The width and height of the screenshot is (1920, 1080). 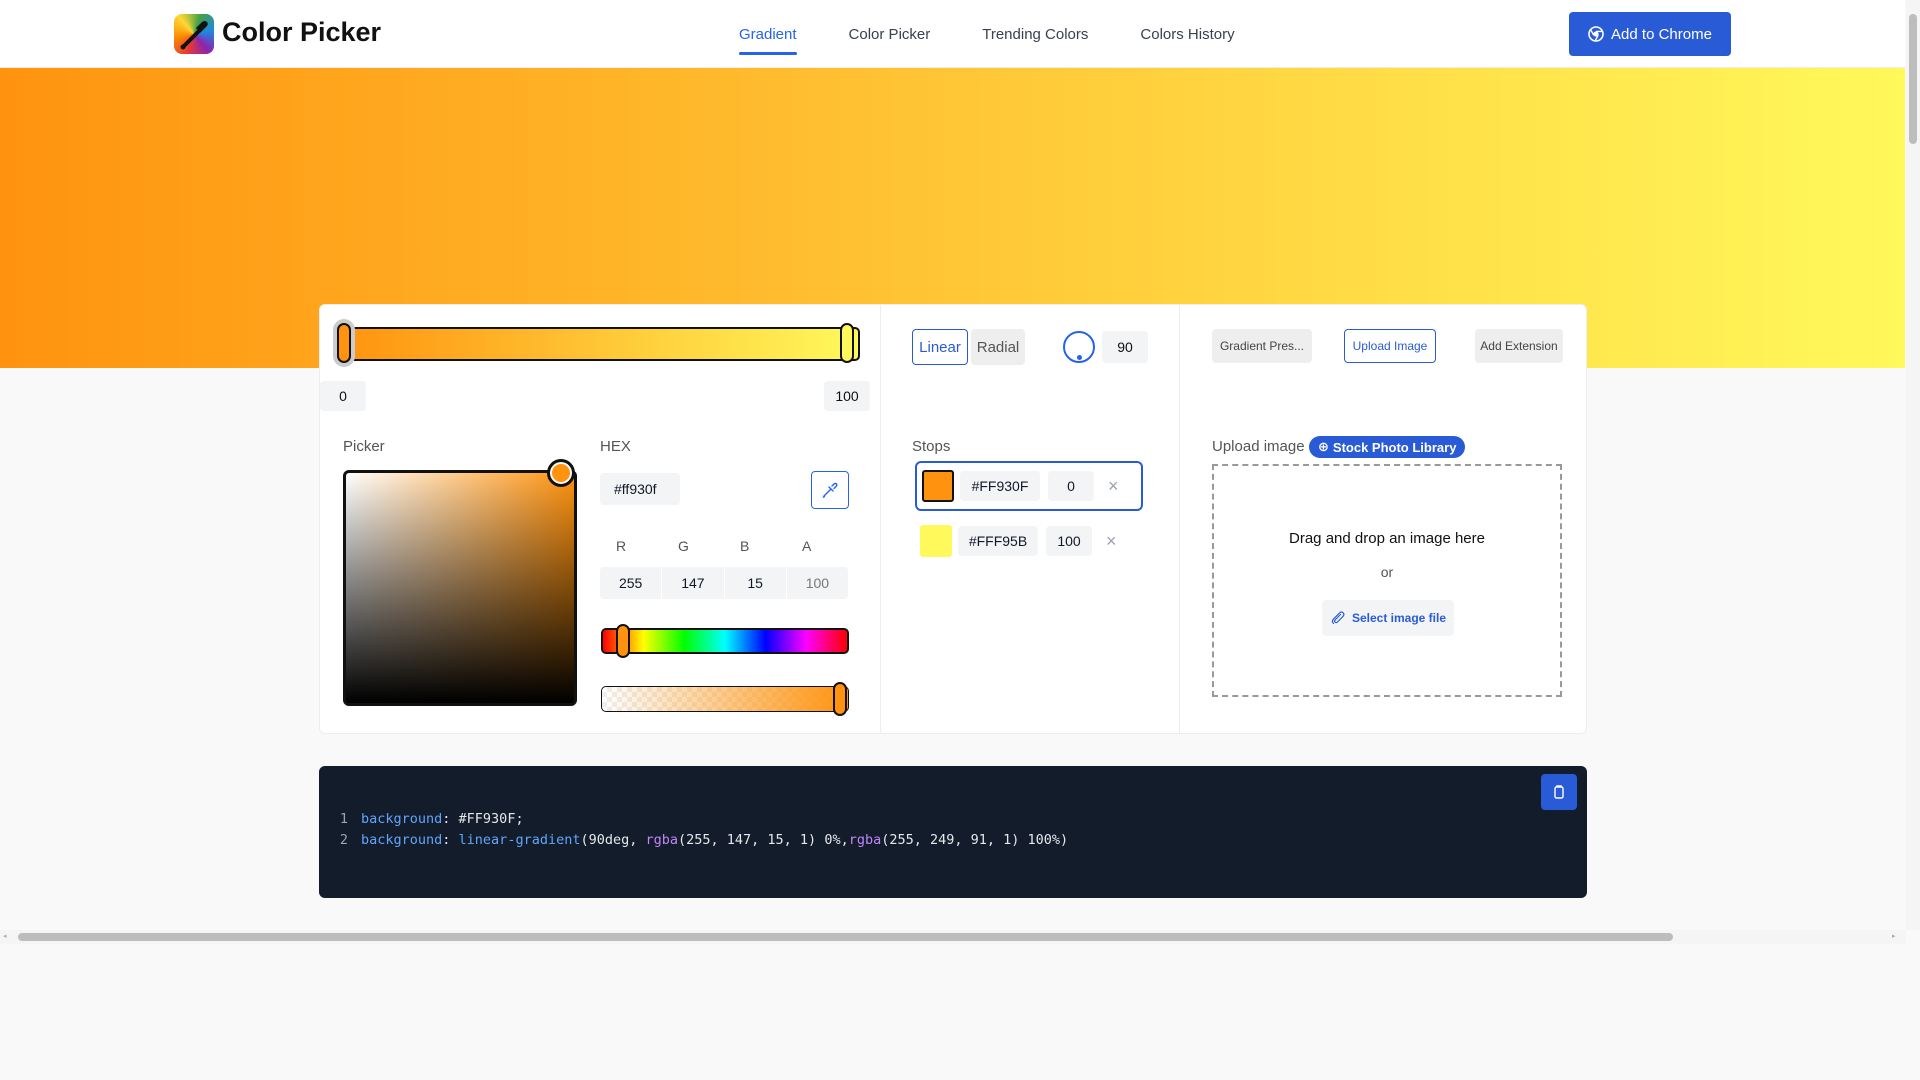 What do you see at coordinates (1519, 346) in the screenshot?
I see `add-extension-button: Add Extension` at bounding box center [1519, 346].